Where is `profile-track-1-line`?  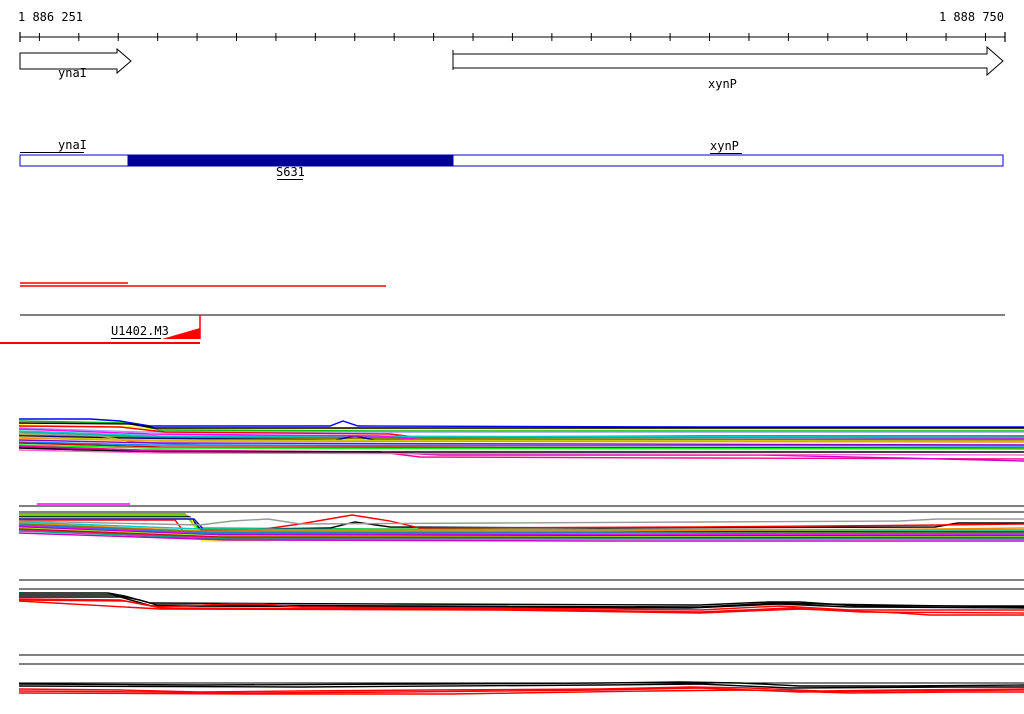 profile-track-1-line is located at coordinates (521, 423).